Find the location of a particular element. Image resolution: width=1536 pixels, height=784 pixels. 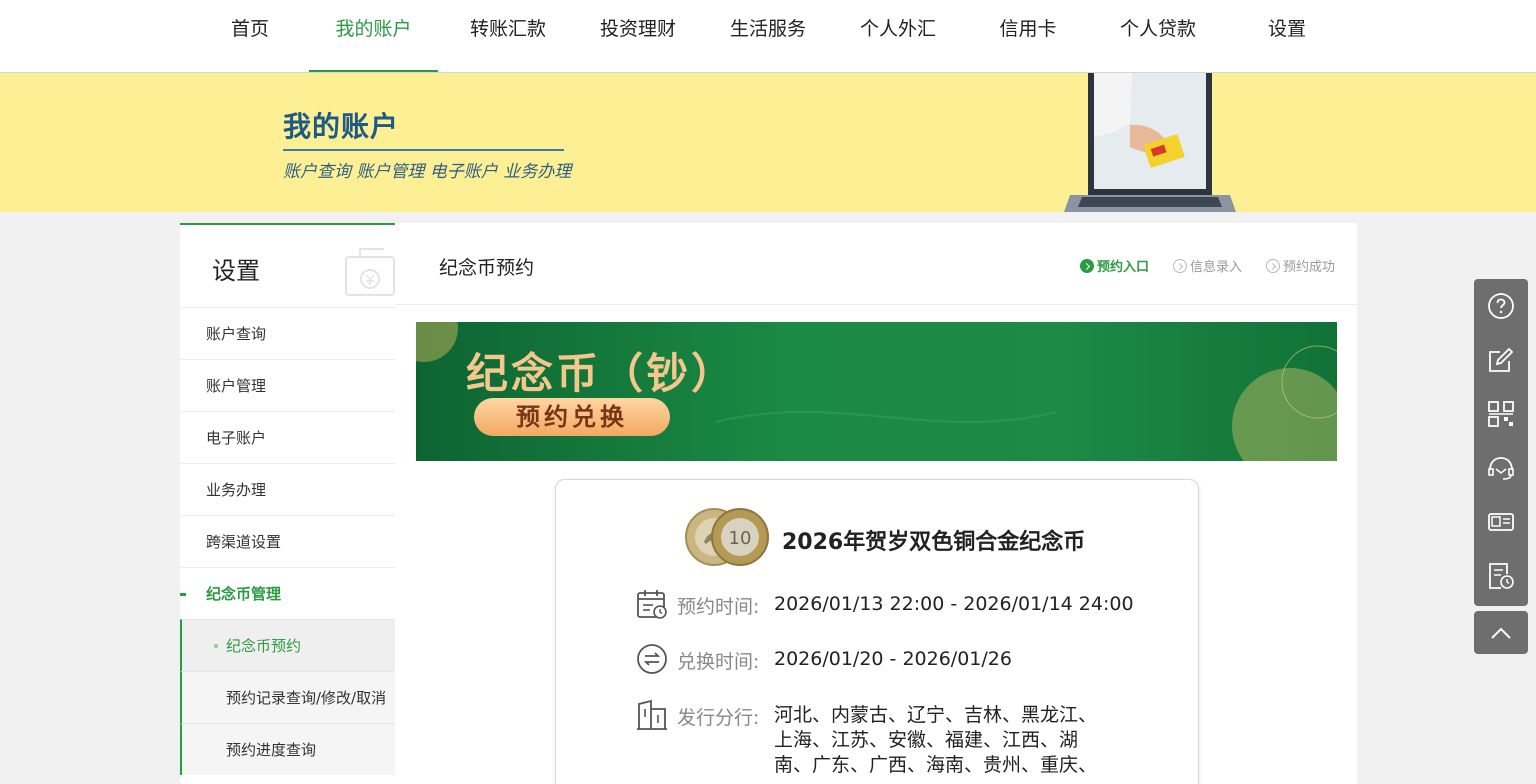

nav-item-life-services: 生活服务 is located at coordinates (768, 36).